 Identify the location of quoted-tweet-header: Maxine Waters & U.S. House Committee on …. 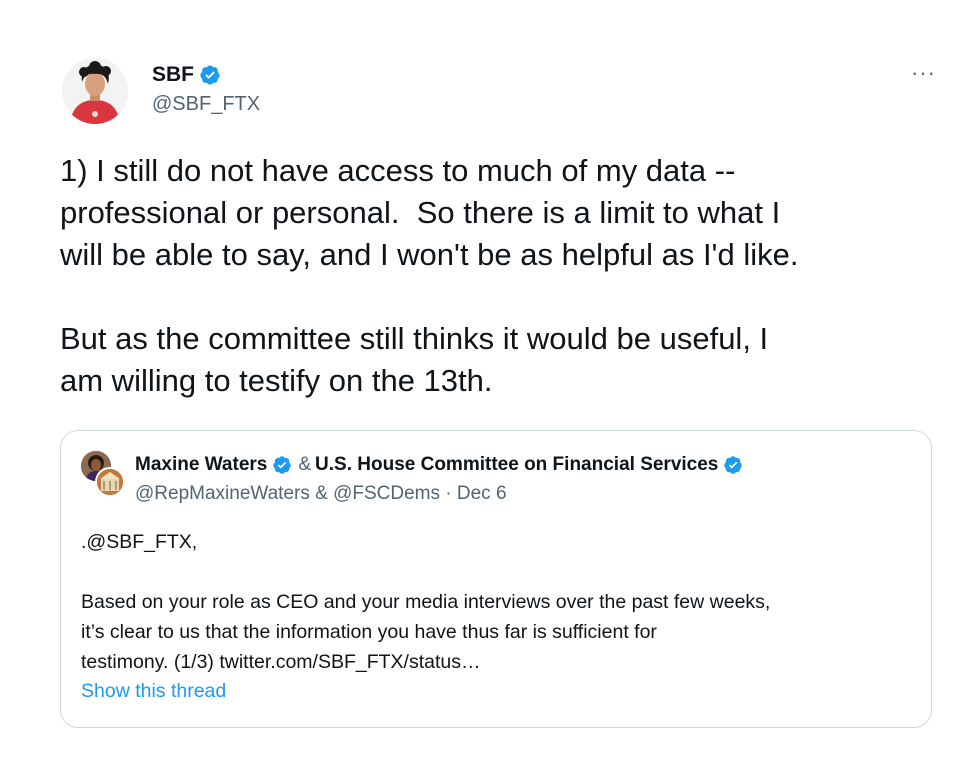
(501, 481).